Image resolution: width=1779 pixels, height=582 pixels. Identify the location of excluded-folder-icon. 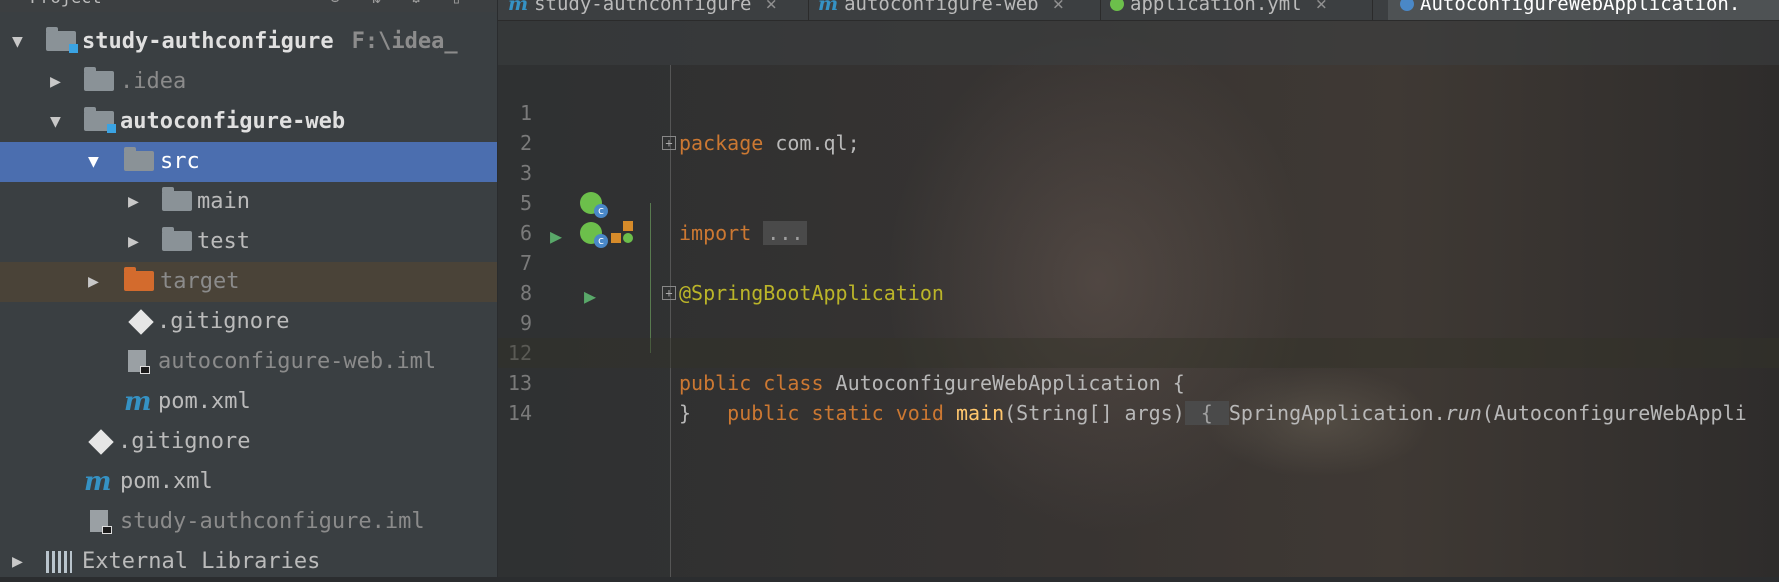
(139, 279).